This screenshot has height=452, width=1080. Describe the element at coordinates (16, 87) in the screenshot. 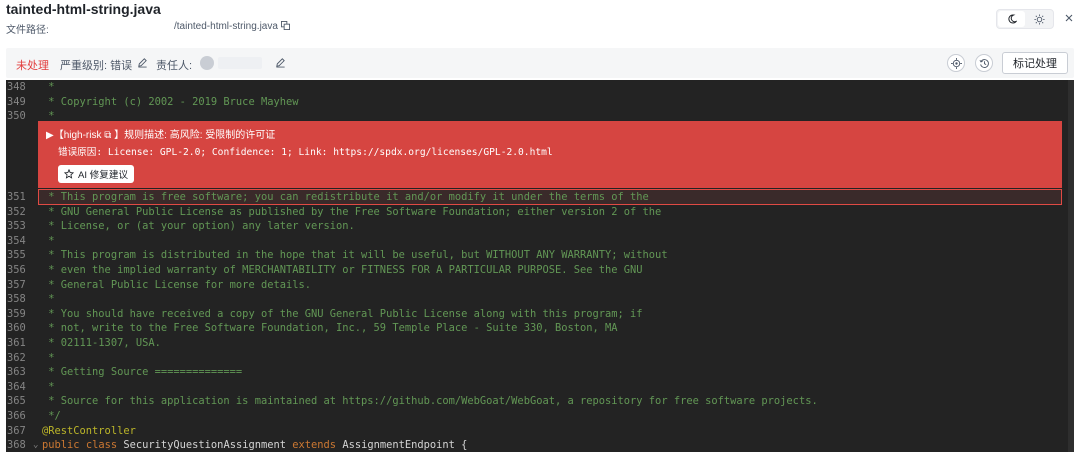

I see `line-number: 348` at that location.